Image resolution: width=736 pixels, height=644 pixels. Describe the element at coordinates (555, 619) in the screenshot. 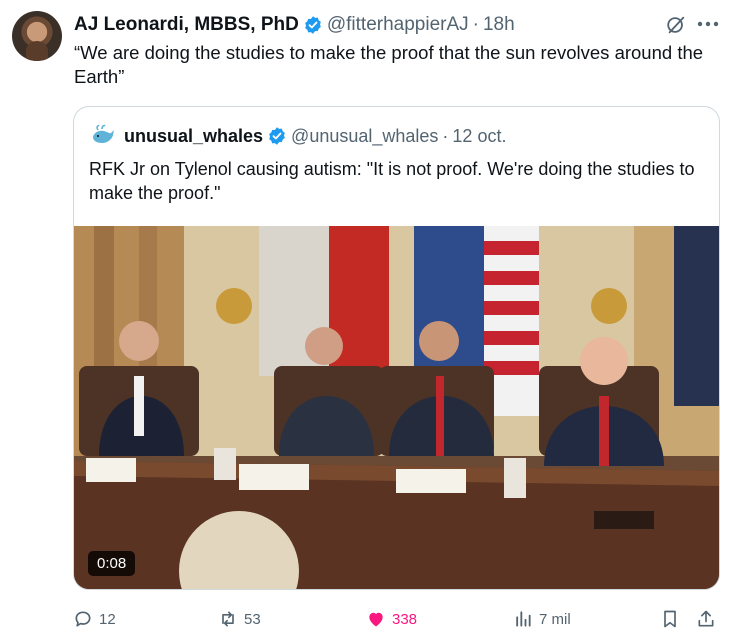

I see `views-count: 7 mil` at that location.